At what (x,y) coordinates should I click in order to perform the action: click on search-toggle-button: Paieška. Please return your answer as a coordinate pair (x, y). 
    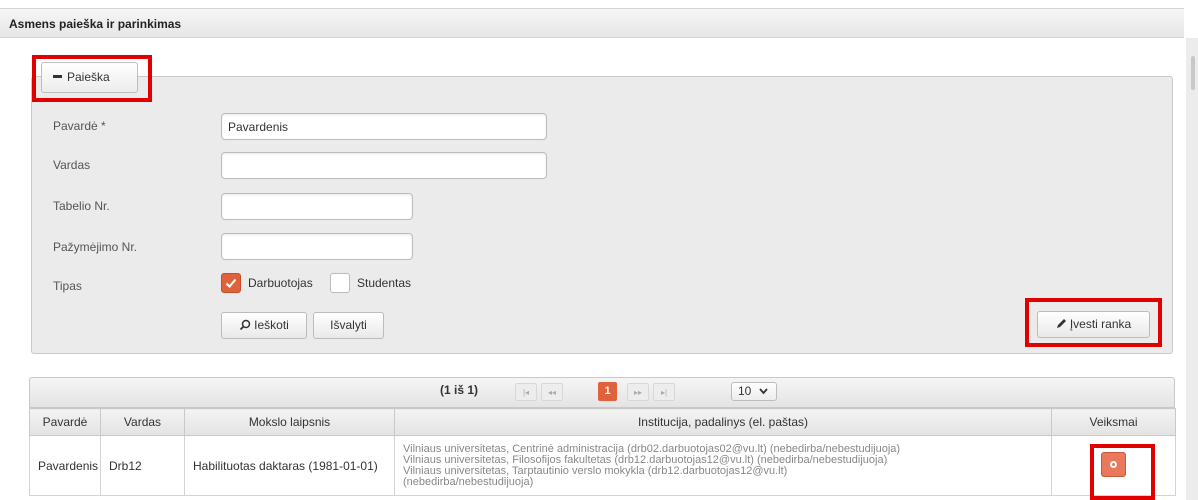
    Looking at the image, I should click on (89, 77).